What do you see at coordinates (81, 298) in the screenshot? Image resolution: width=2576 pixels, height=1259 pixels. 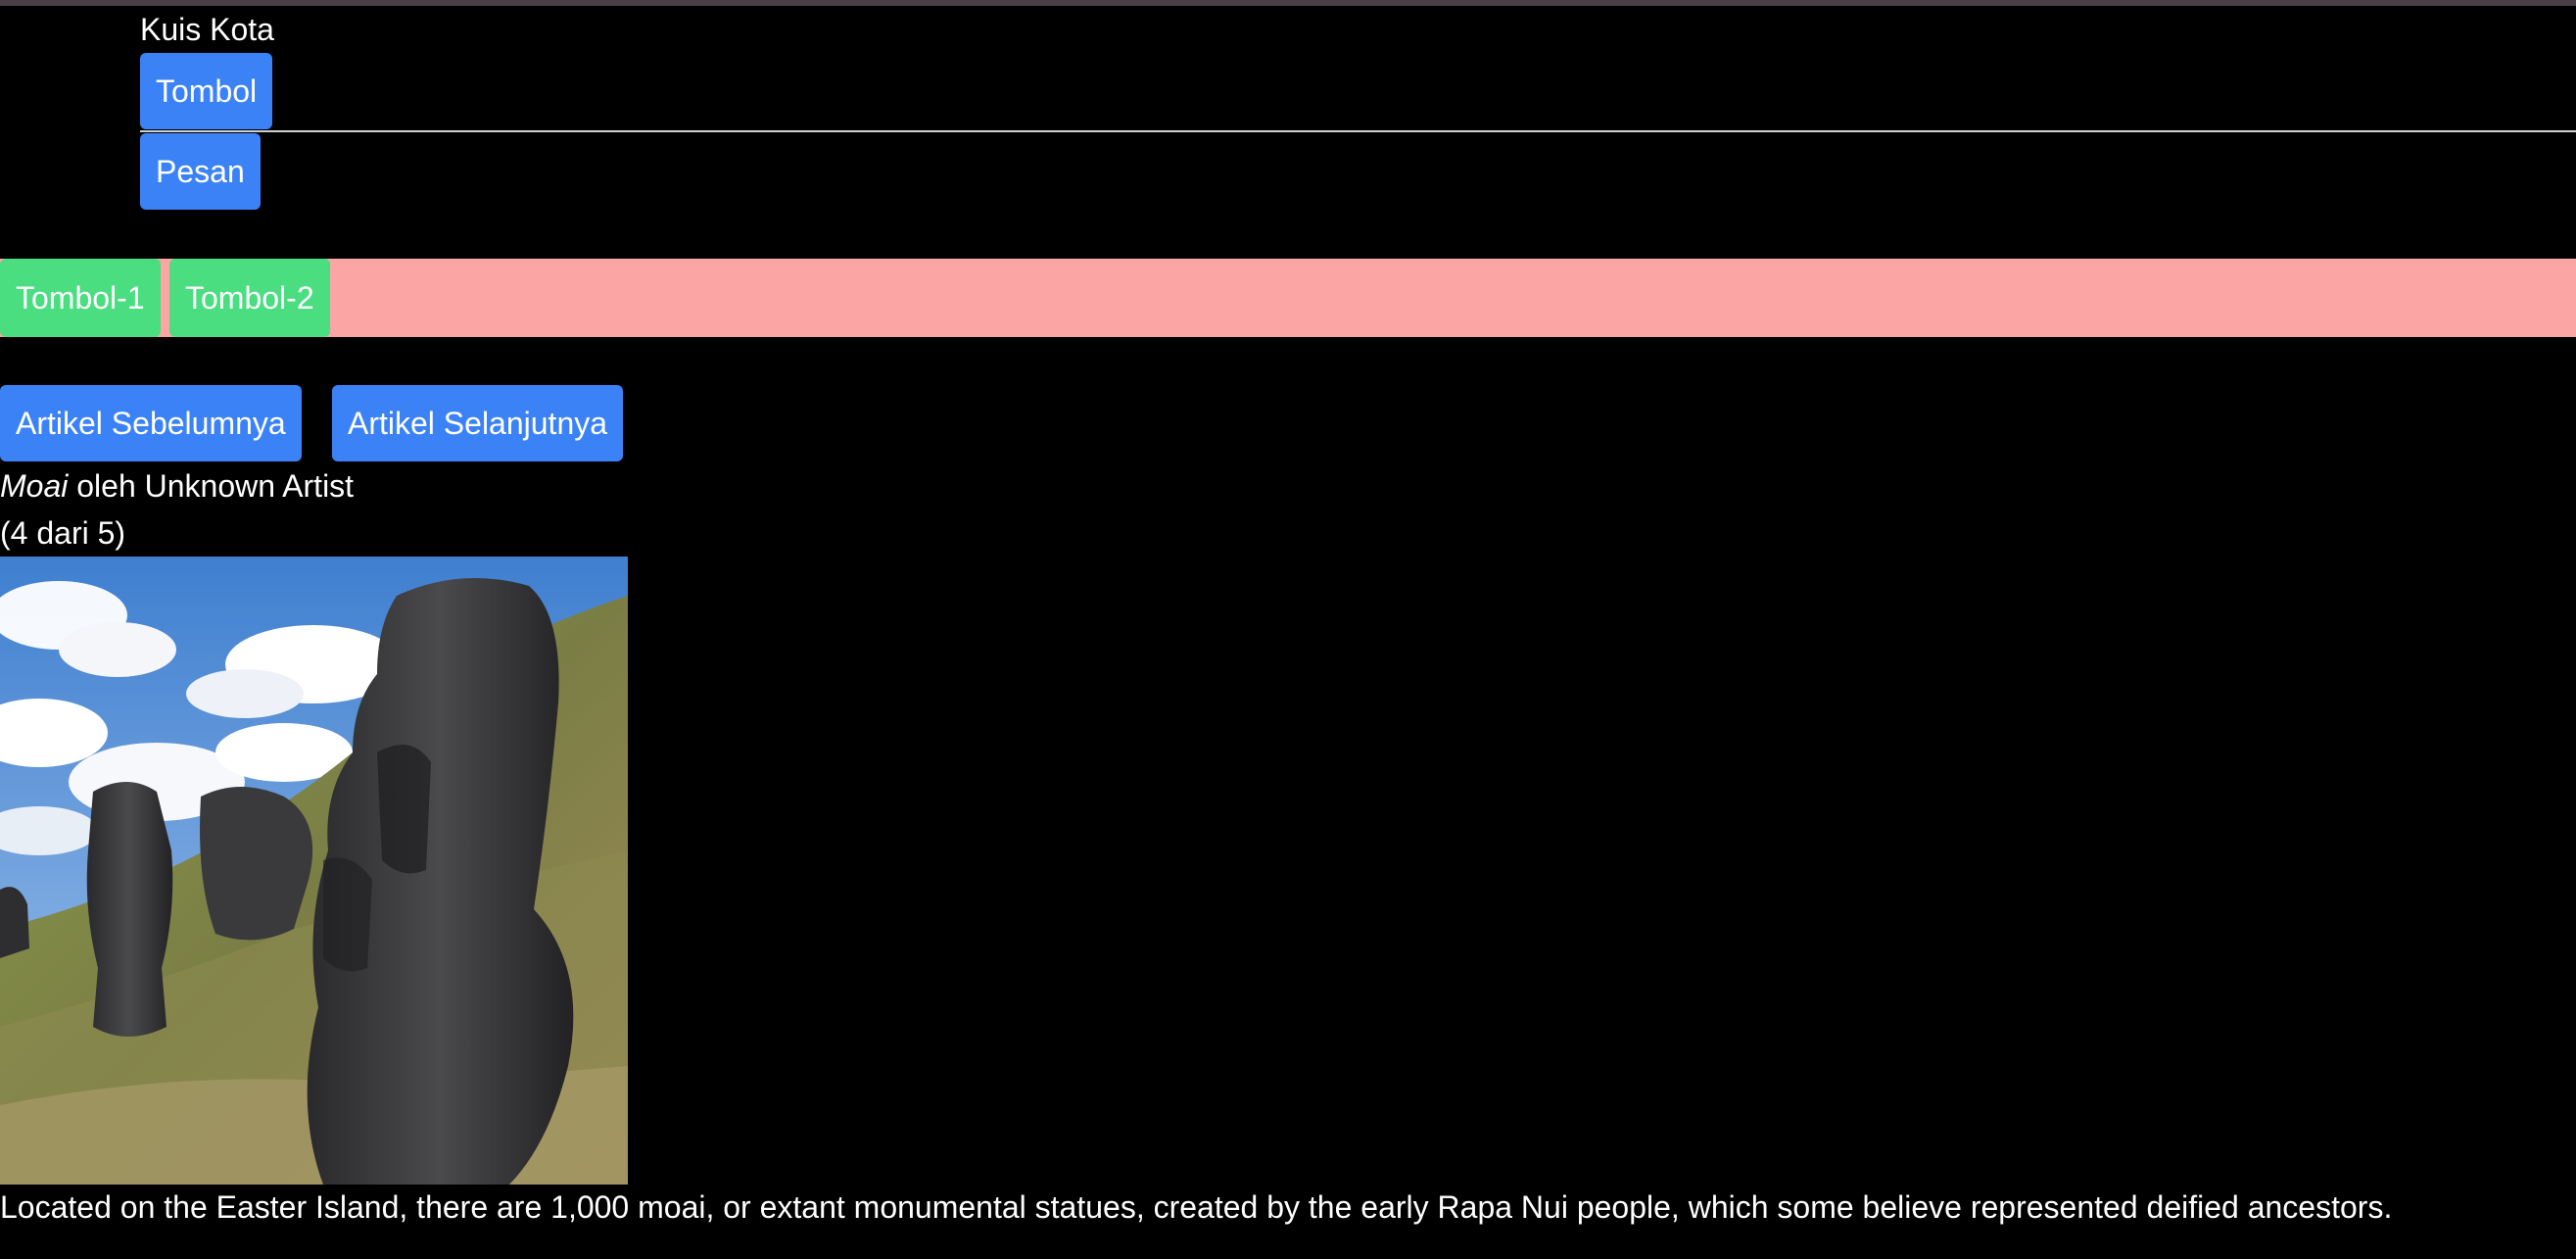 I see `tombol-1-button: Tombol-1` at bounding box center [81, 298].